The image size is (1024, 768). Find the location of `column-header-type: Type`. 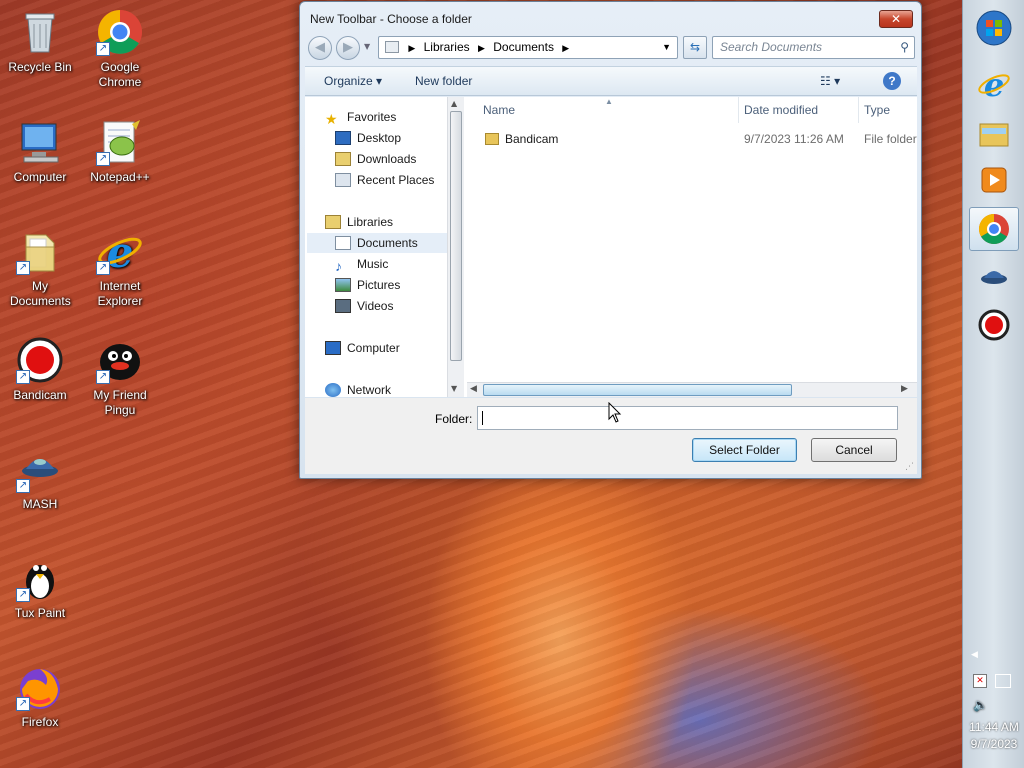

column-header-type: Type is located at coordinates (888, 110).